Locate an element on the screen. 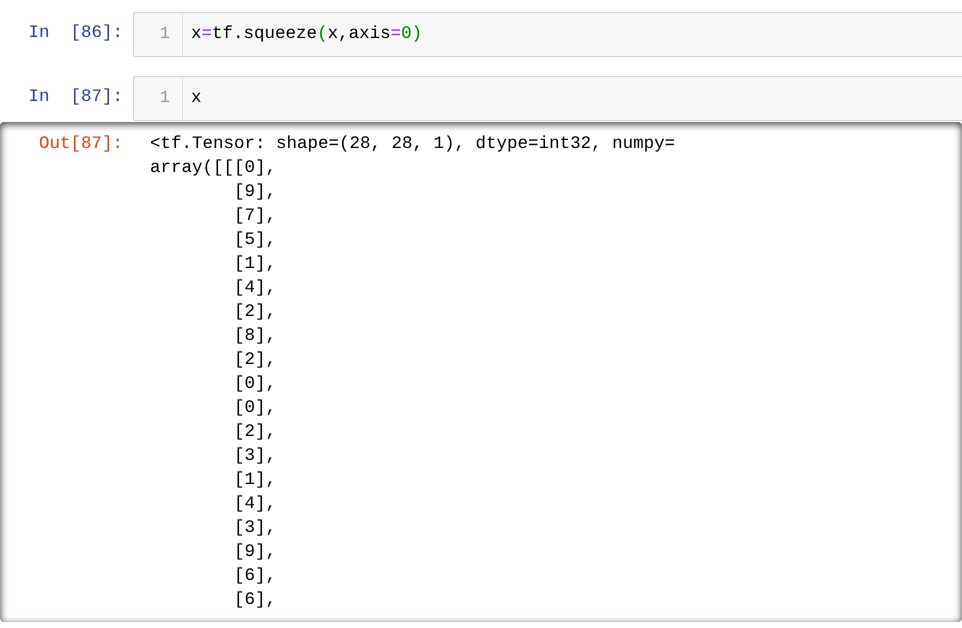  input-prompt: In [86]: is located at coordinates (75, 33).